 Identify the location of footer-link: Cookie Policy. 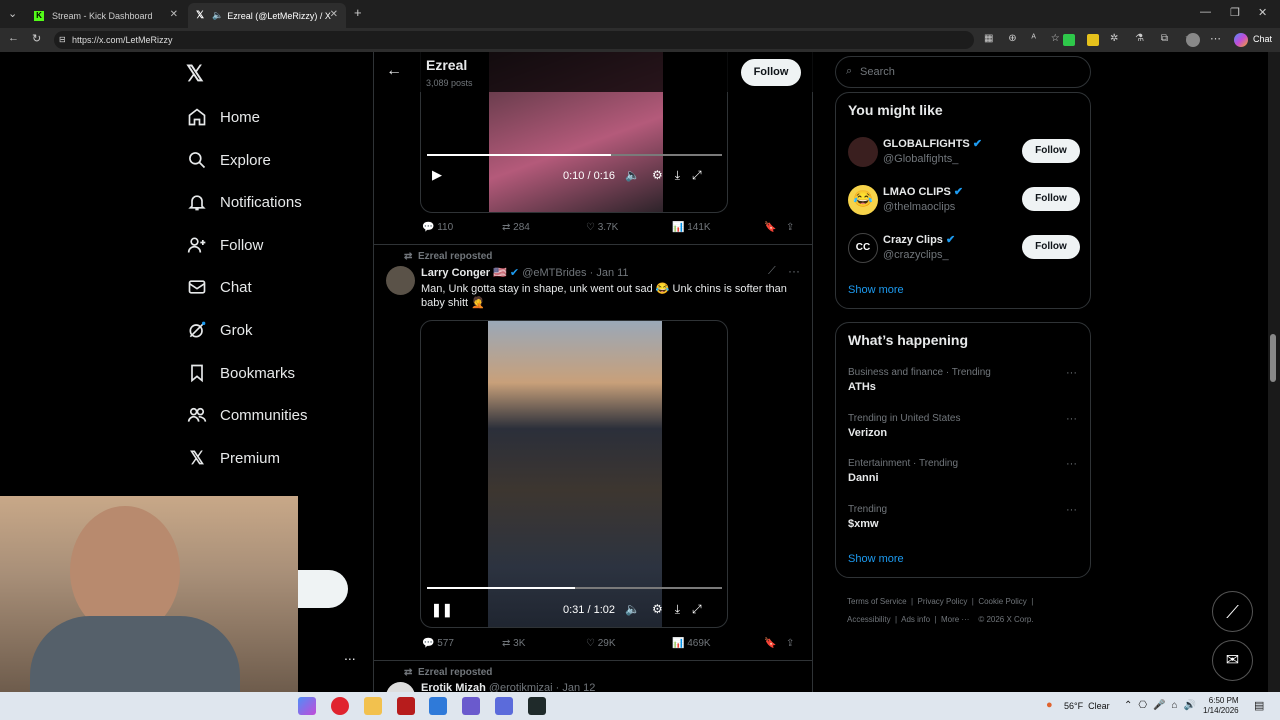
(1002, 601).